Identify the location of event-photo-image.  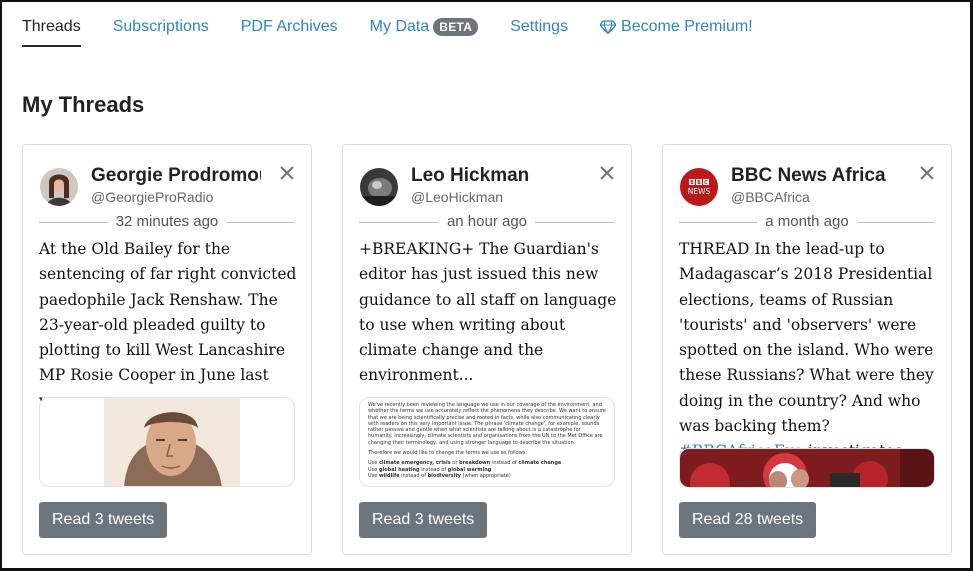
(807, 468).